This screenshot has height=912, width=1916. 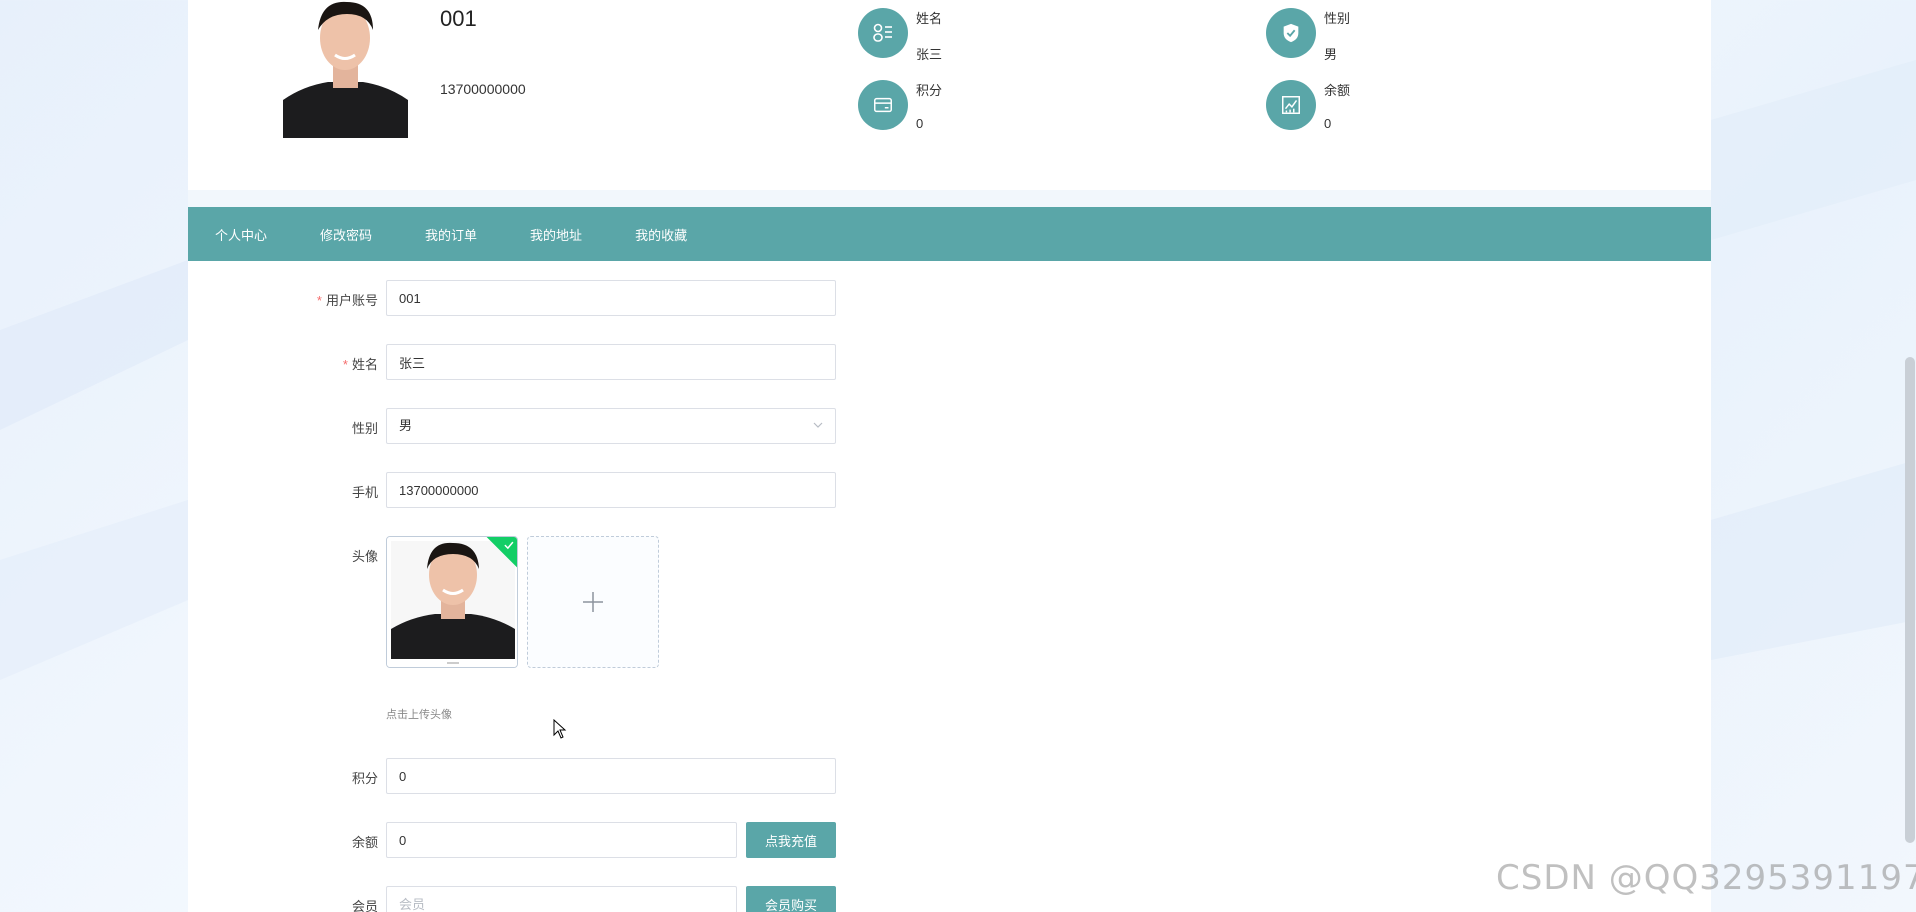 I want to click on stat-label: 性别, so click(x=1337, y=18).